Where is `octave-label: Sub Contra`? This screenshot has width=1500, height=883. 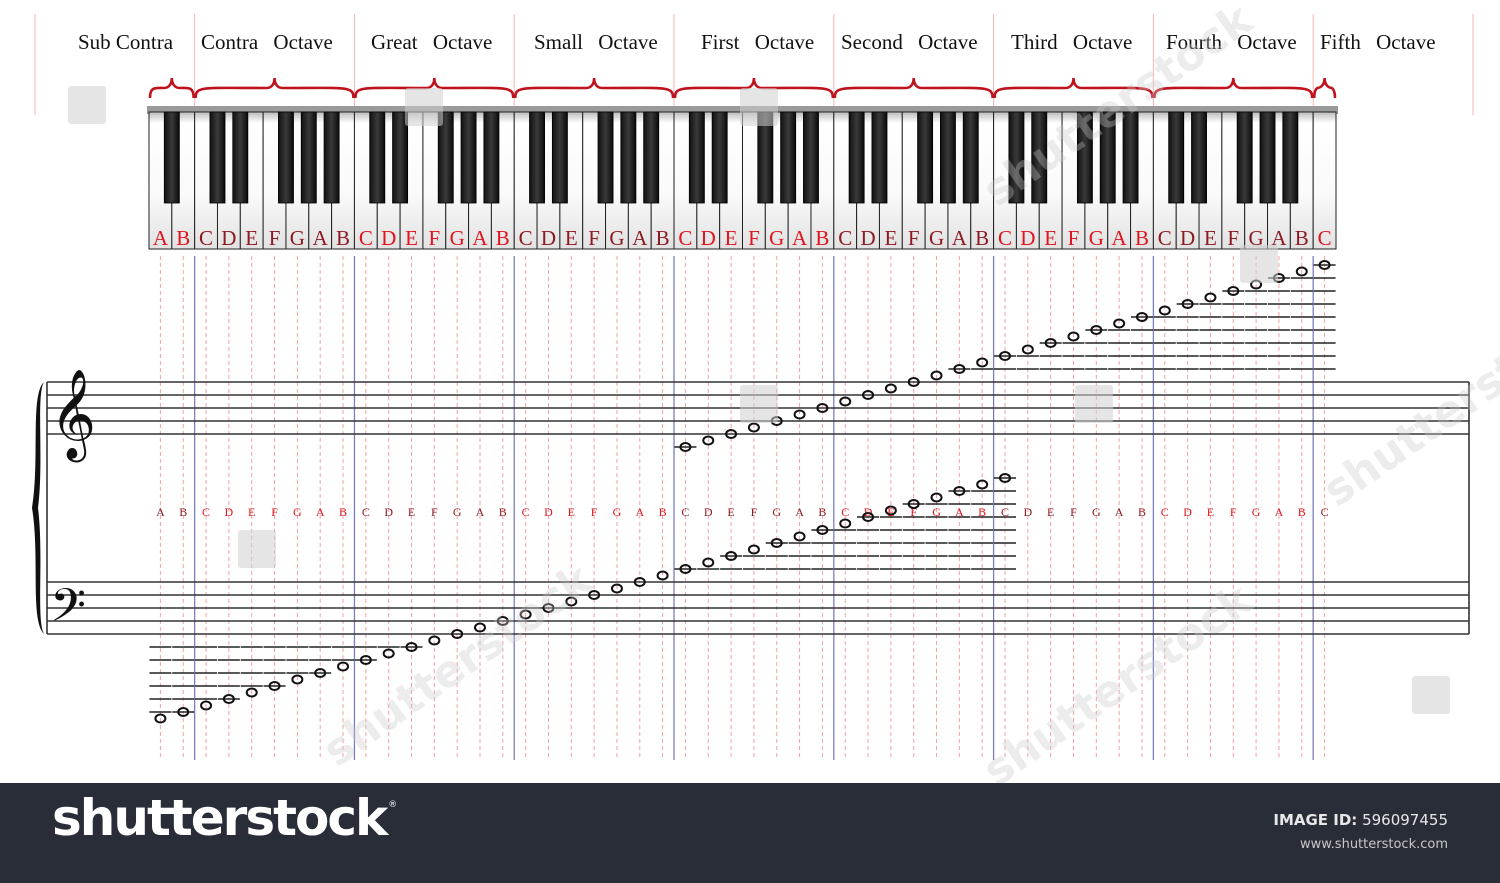
octave-label: Sub Contra is located at coordinates (126, 42).